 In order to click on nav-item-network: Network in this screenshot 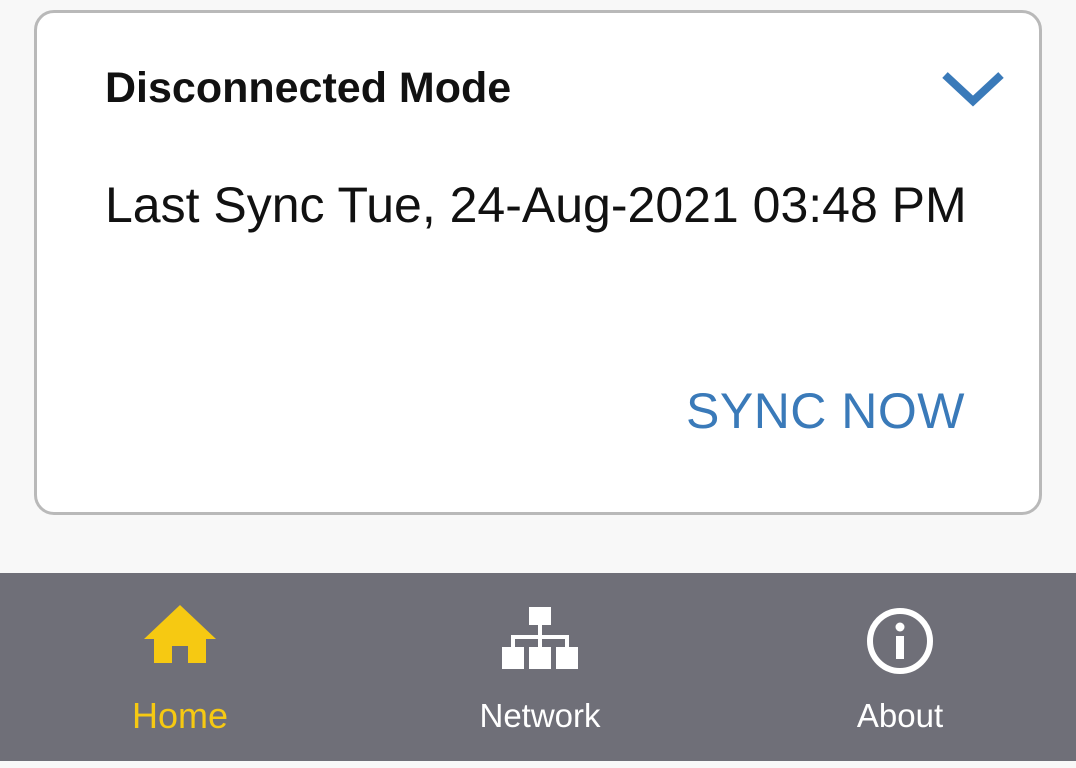, I will do `click(540, 667)`.